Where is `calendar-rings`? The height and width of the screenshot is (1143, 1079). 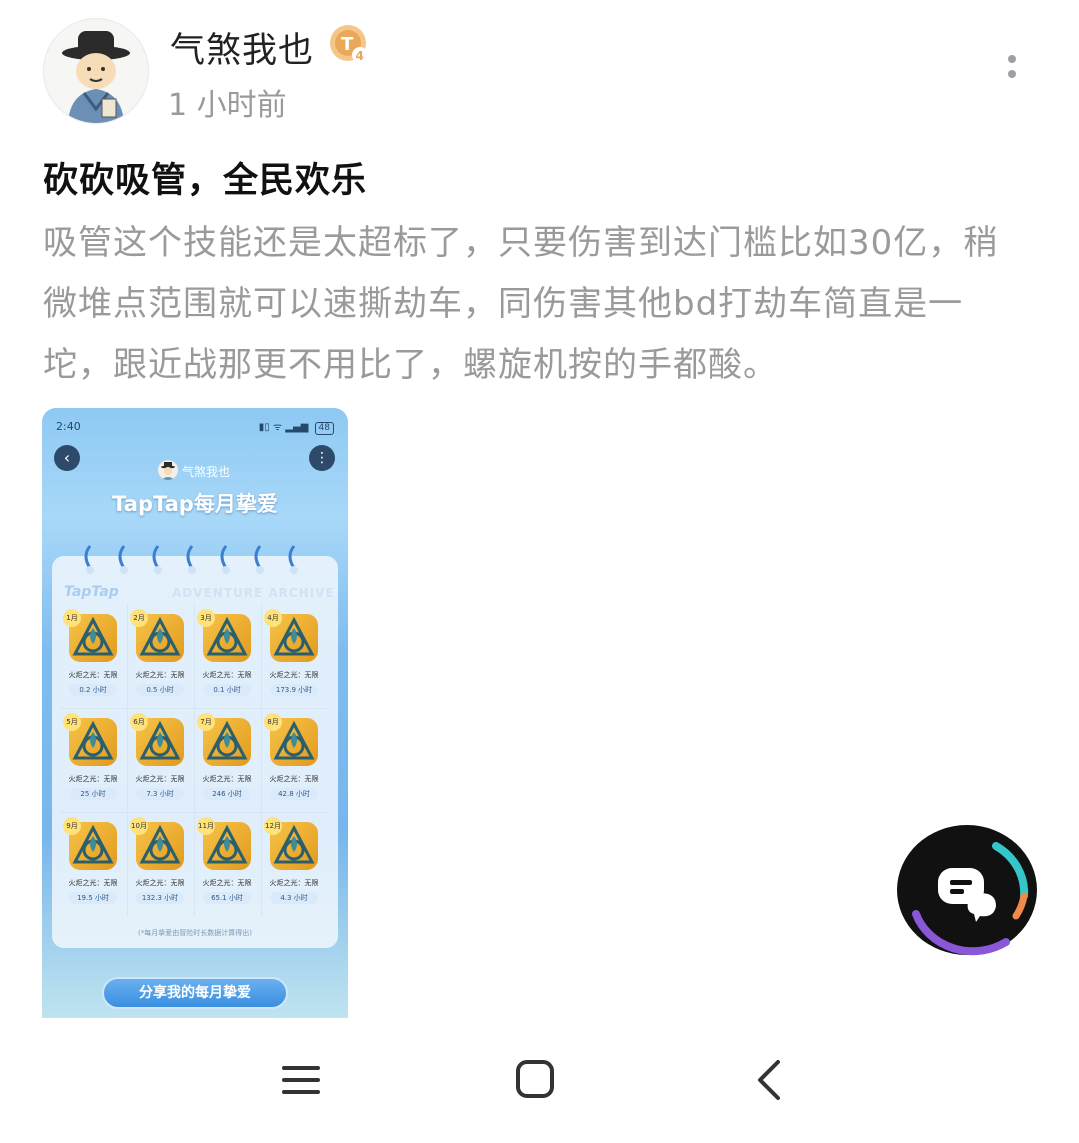 calendar-rings is located at coordinates (191, 559).